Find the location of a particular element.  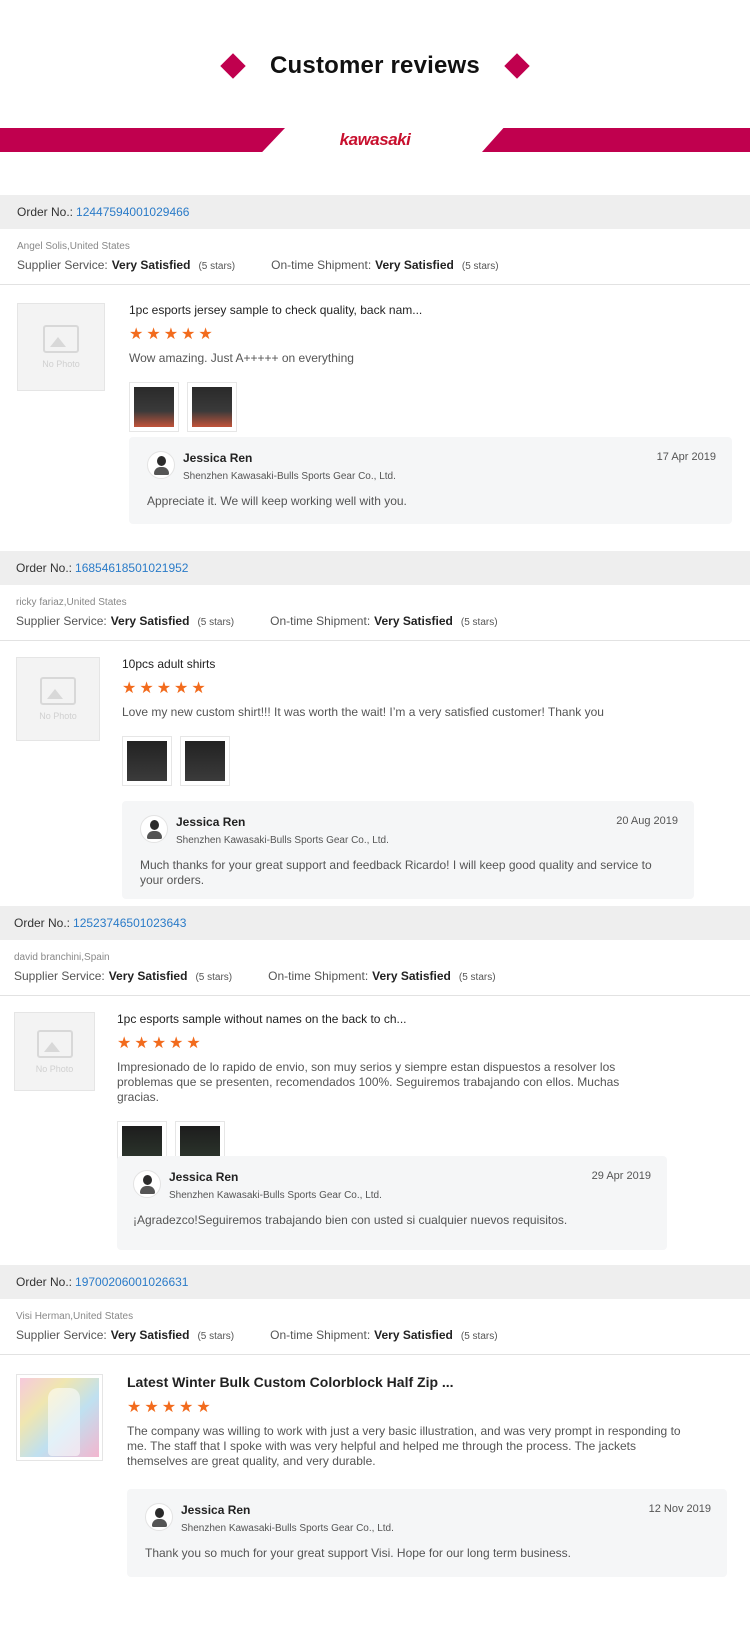

buyer-name: Angel Solis,United States is located at coordinates (73, 246).